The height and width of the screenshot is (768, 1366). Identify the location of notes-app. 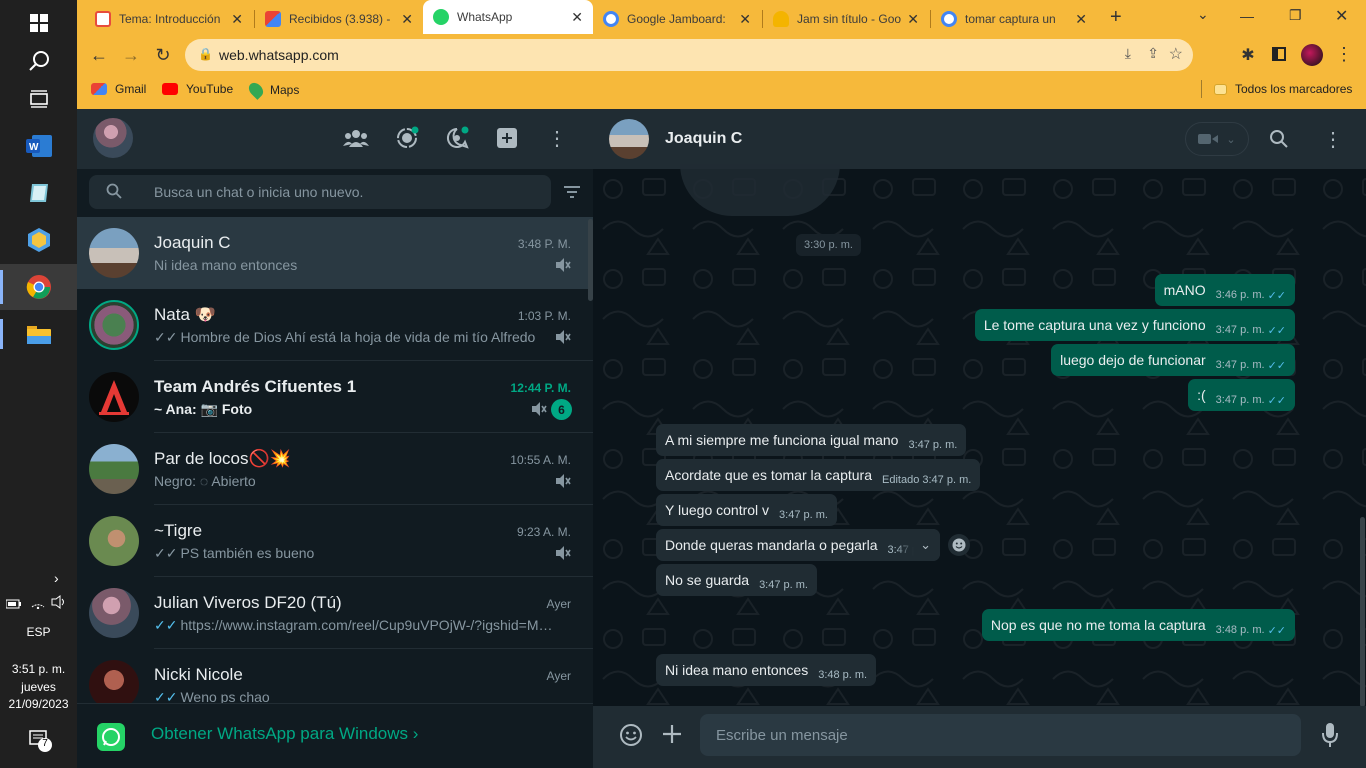
(38, 193).